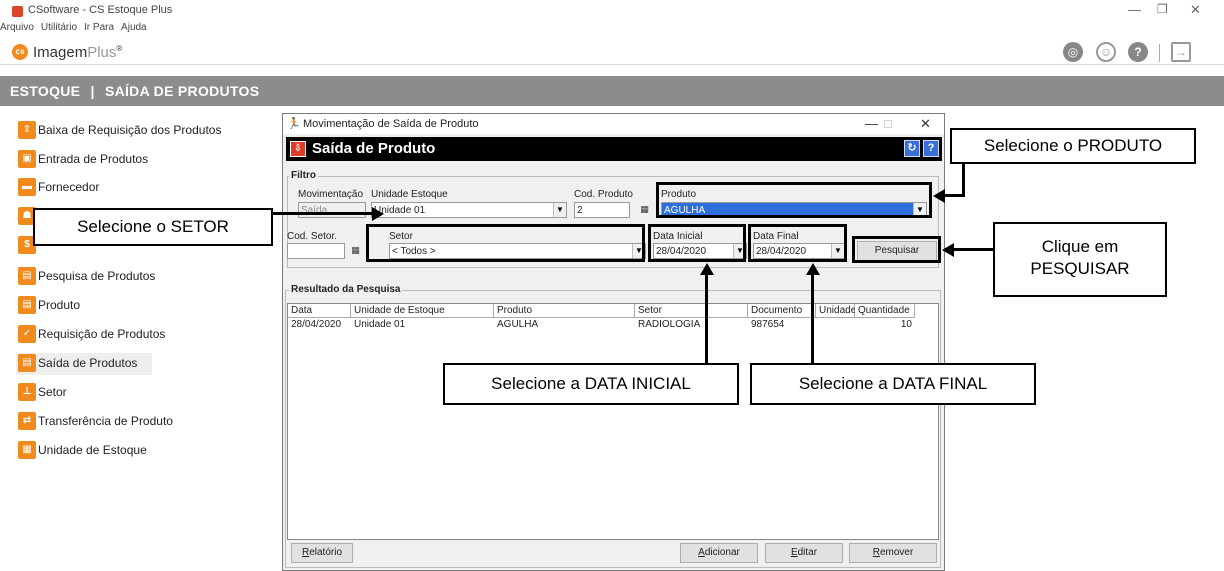 The height and width of the screenshot is (571, 1224). What do you see at coordinates (77, 52) in the screenshot?
I see `brand-name: ImagemPlus®` at bounding box center [77, 52].